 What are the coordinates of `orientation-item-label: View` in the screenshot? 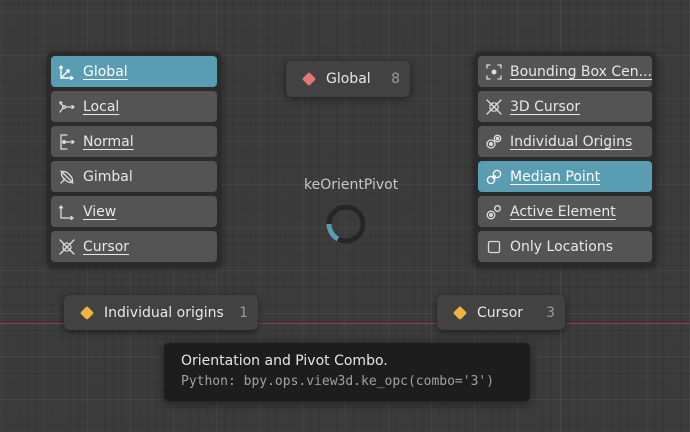 It's located at (100, 211).